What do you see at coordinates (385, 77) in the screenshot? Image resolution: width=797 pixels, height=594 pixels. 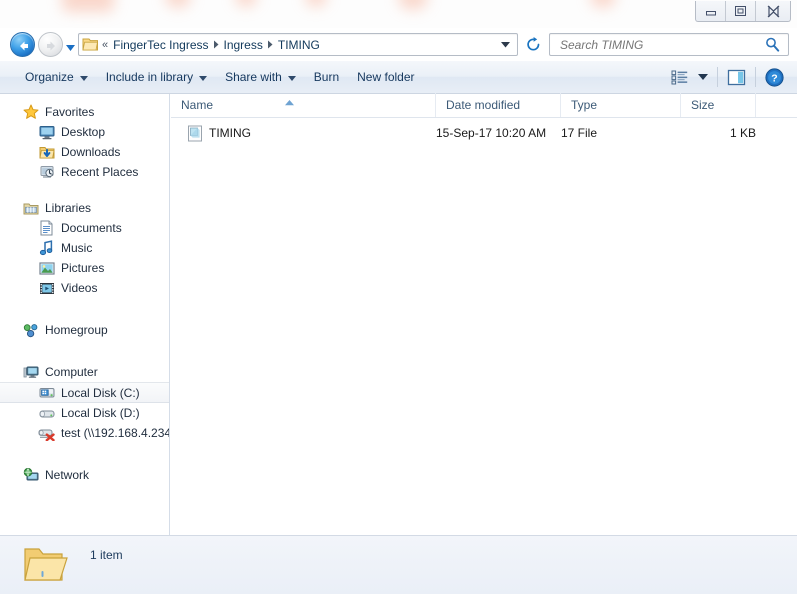 I see `new-folder-button: New folder` at bounding box center [385, 77].